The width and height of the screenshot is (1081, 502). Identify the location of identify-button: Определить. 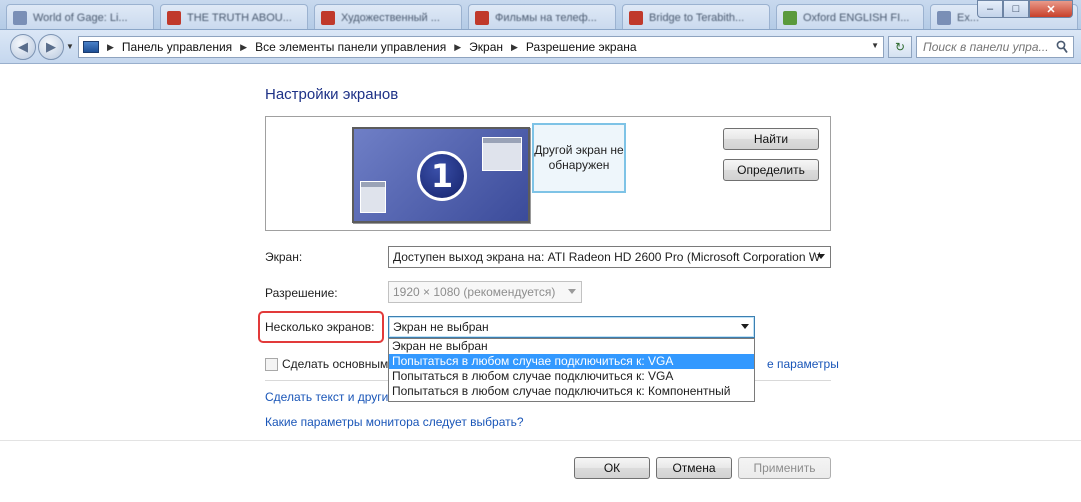
(771, 170).